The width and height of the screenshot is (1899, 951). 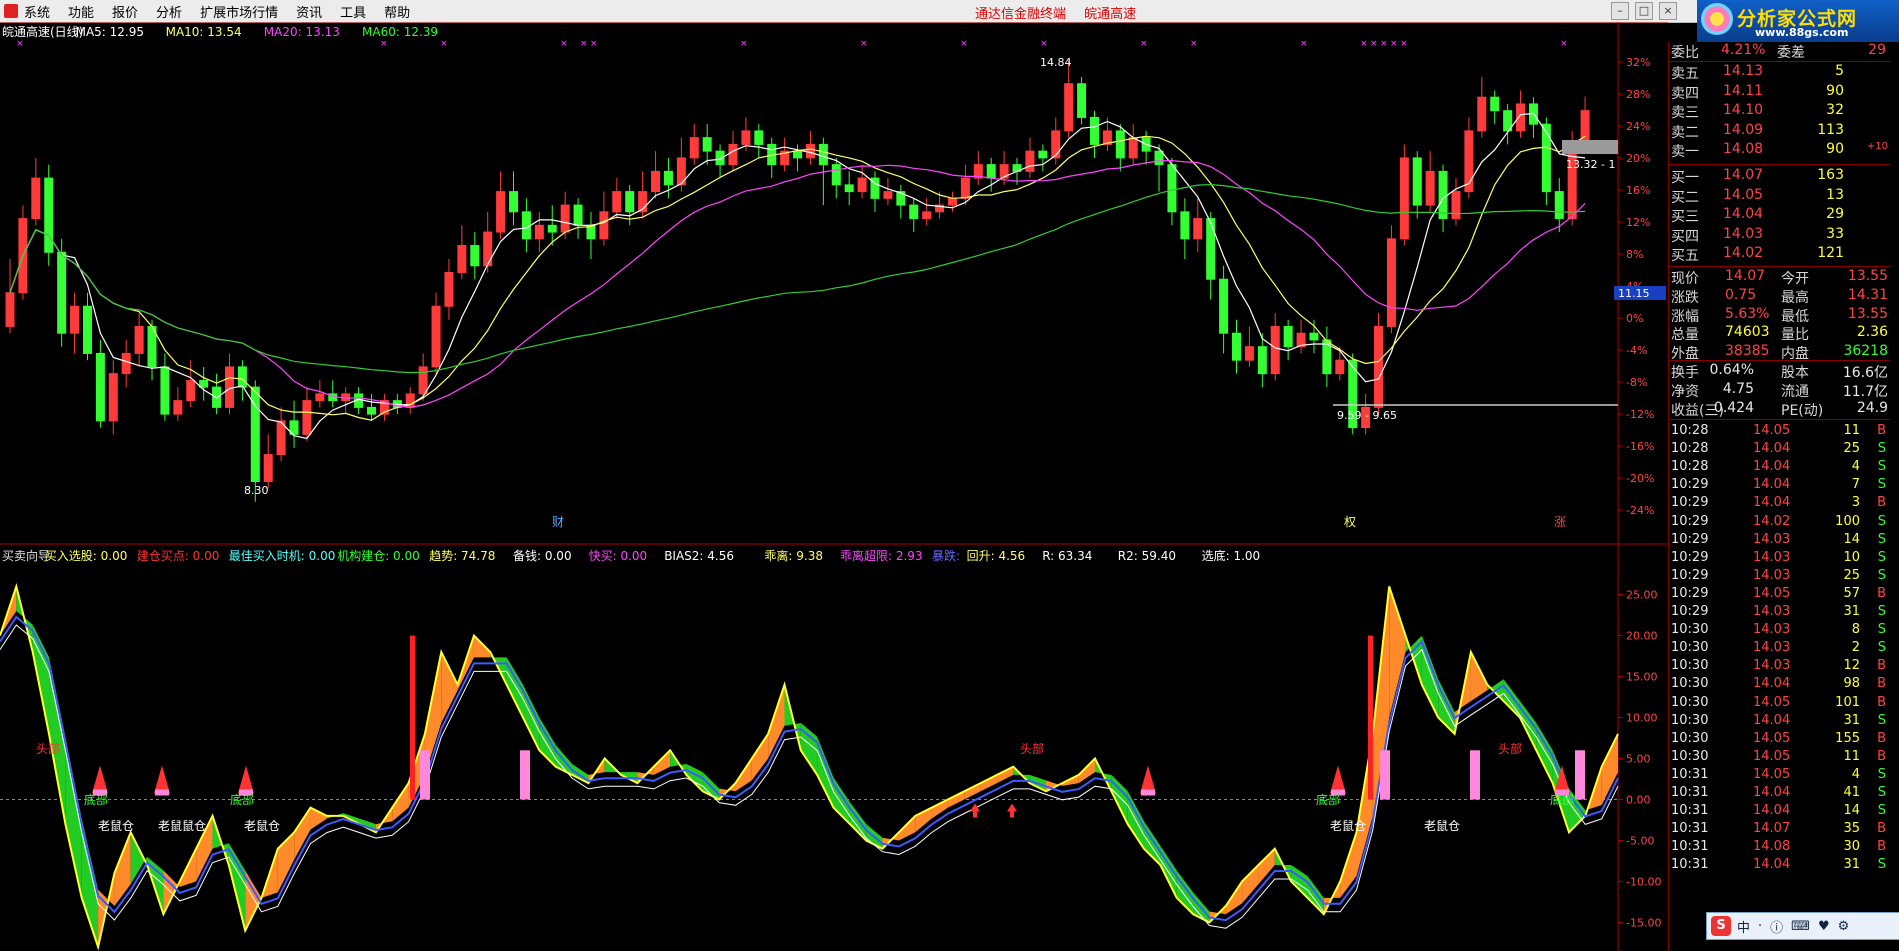 What do you see at coordinates (946, 555) in the screenshot?
I see `bottom-header-item: 暴跌:` at bounding box center [946, 555].